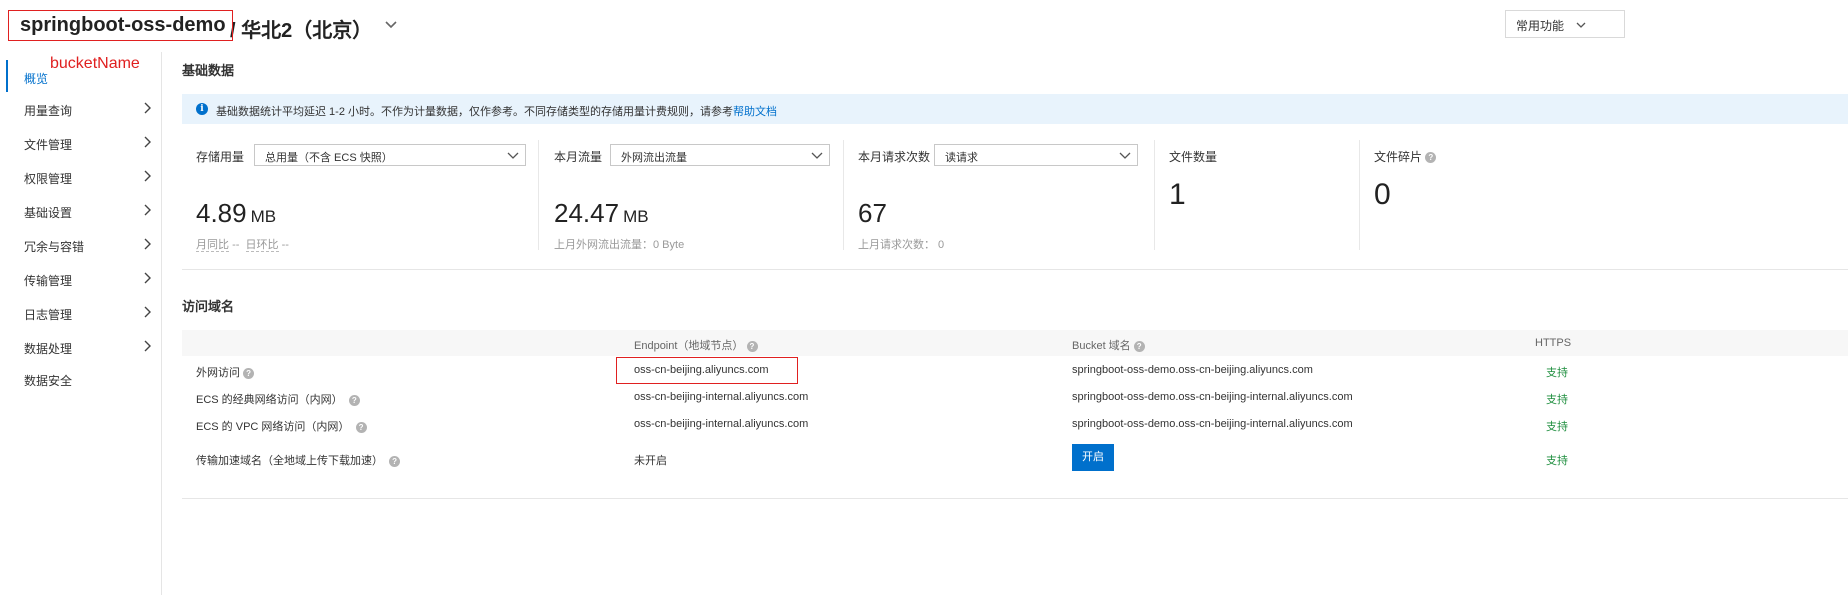  I want to click on stat-file-fragments: 文件碎片 ? 0, so click(1510, 194).